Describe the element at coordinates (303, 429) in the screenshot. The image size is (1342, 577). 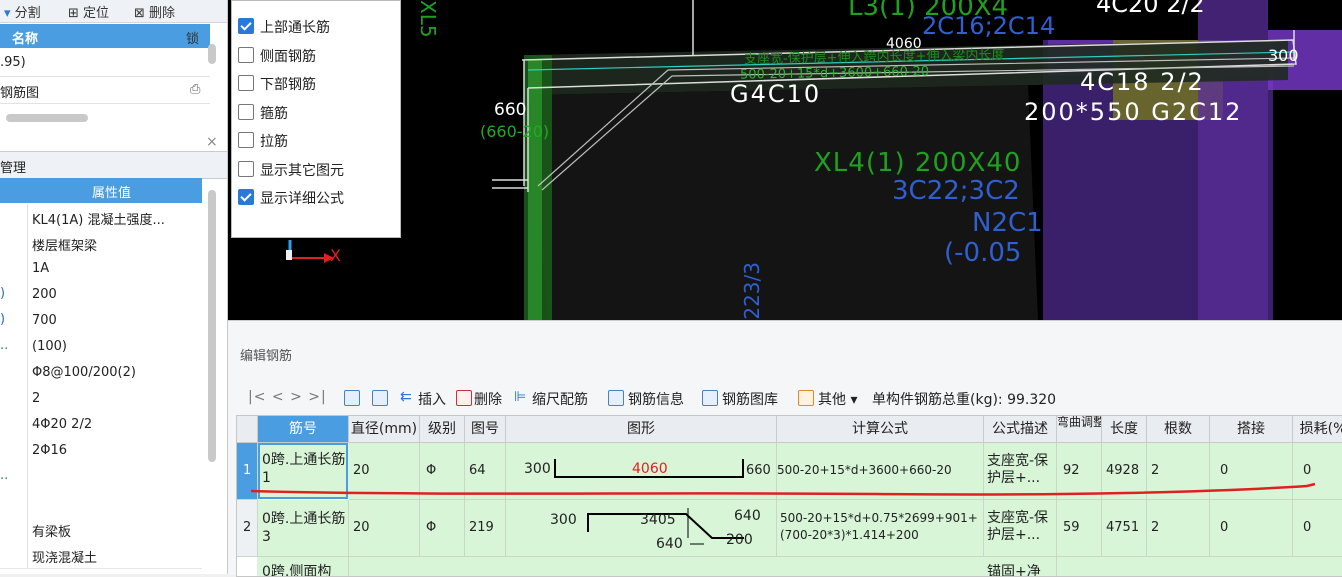
I see `column-header: 筋号` at that location.